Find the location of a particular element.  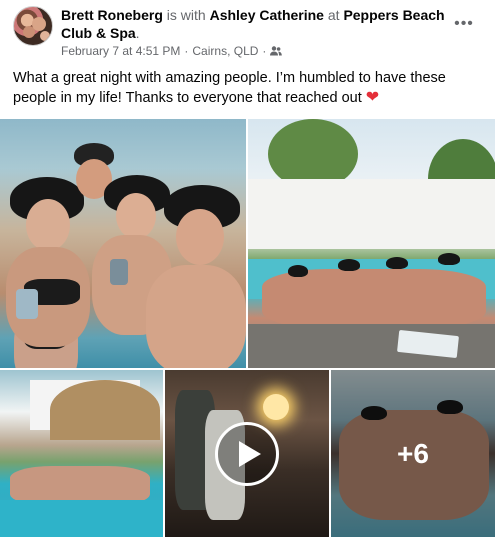

sparkler-shape is located at coordinates (276, 407).